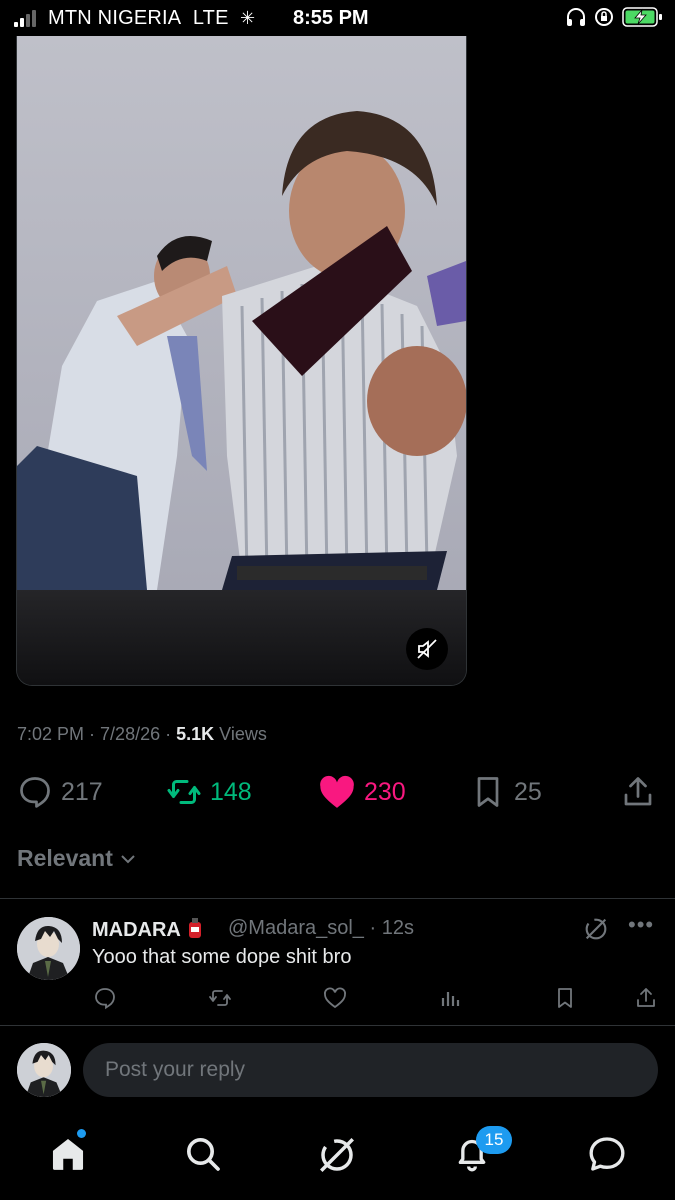 The image size is (675, 1200). I want to click on bookmark-count: 25, so click(528, 791).